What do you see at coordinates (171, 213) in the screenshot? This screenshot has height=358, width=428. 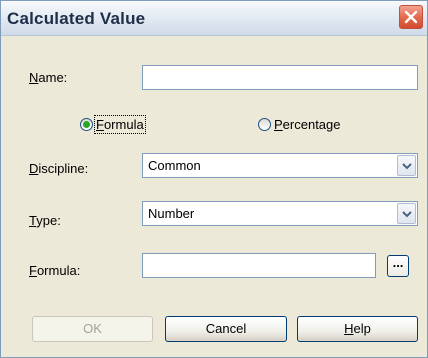 I see `type-value: Number` at bounding box center [171, 213].